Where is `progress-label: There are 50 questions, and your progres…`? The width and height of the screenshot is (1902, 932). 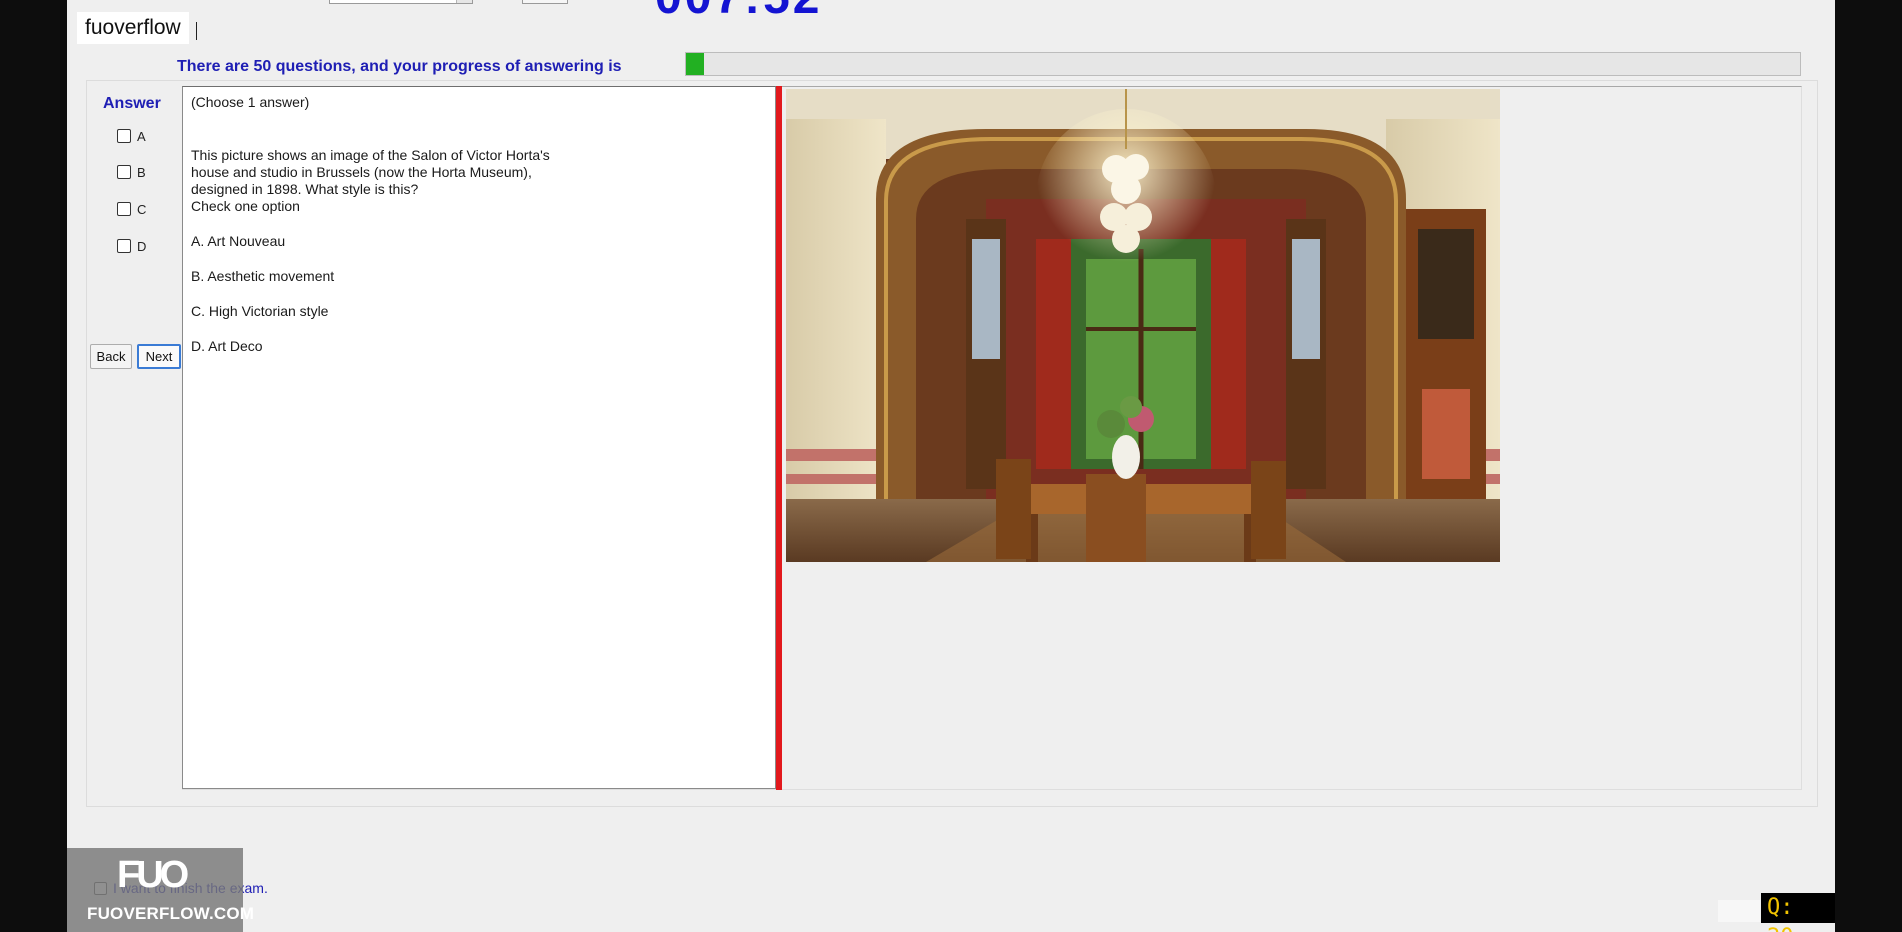 progress-label: There are 50 questions, and your progres… is located at coordinates (399, 66).